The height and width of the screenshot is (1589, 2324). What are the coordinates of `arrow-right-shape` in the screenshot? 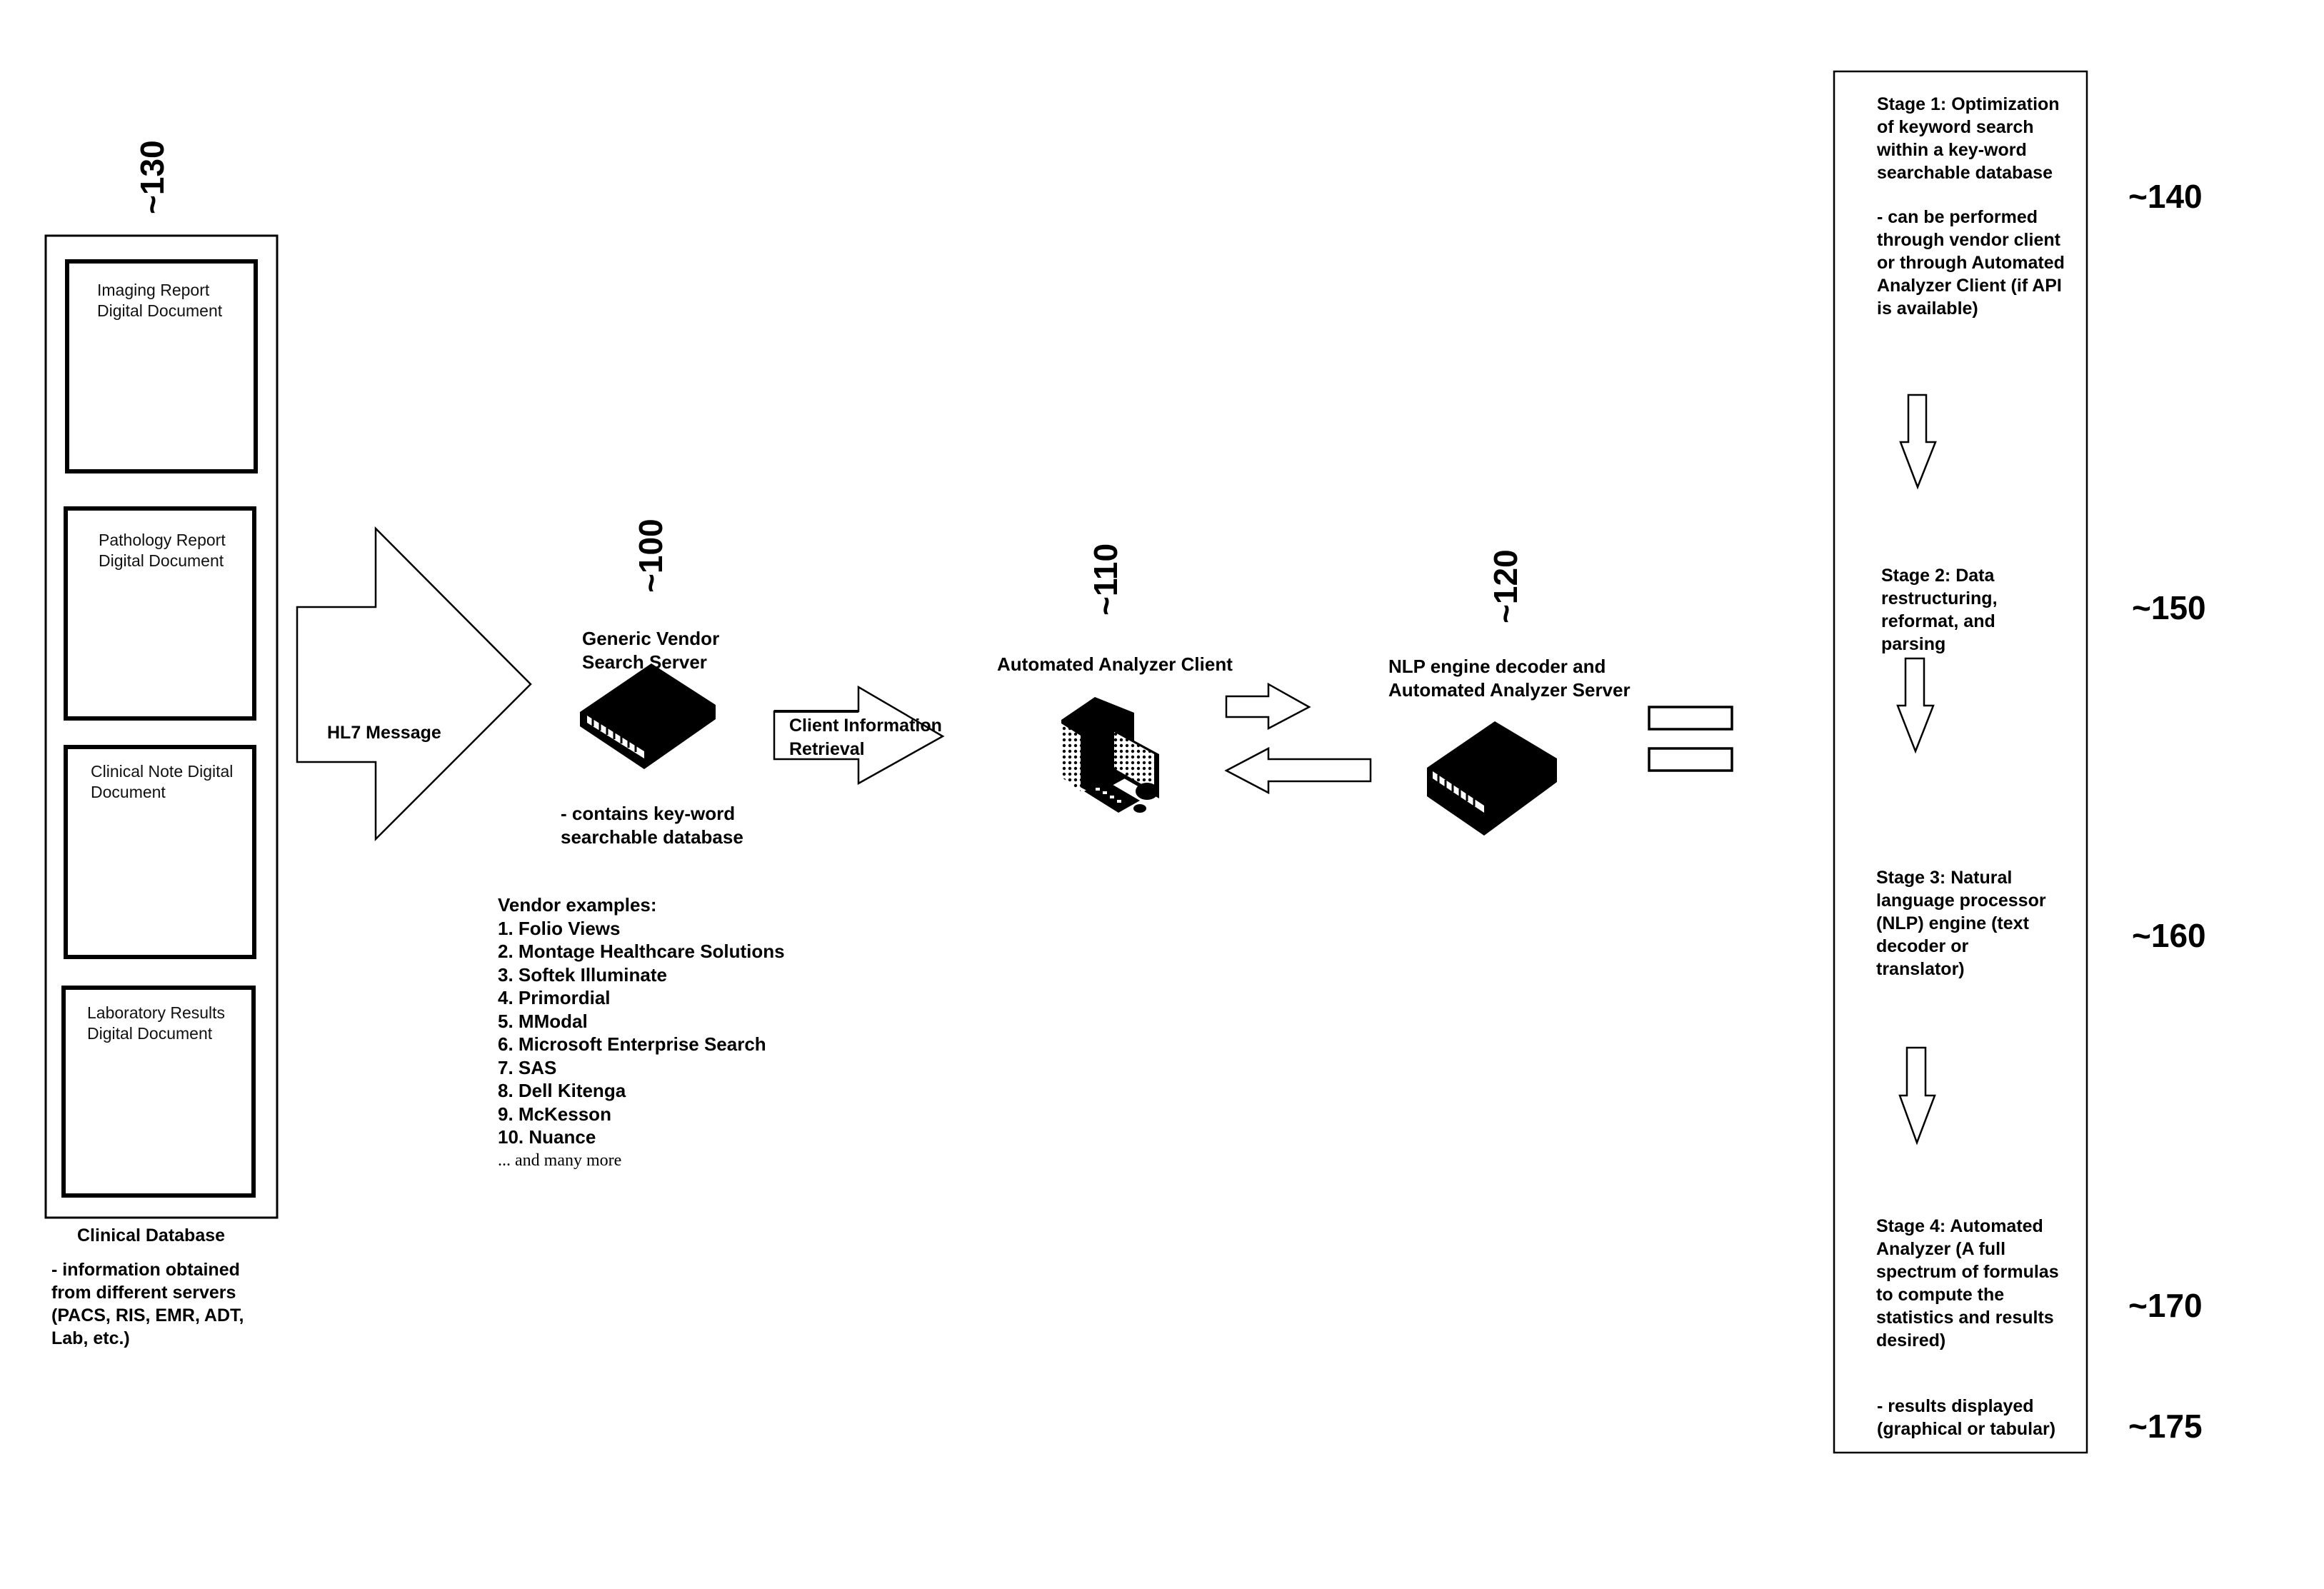 It's located at (1268, 707).